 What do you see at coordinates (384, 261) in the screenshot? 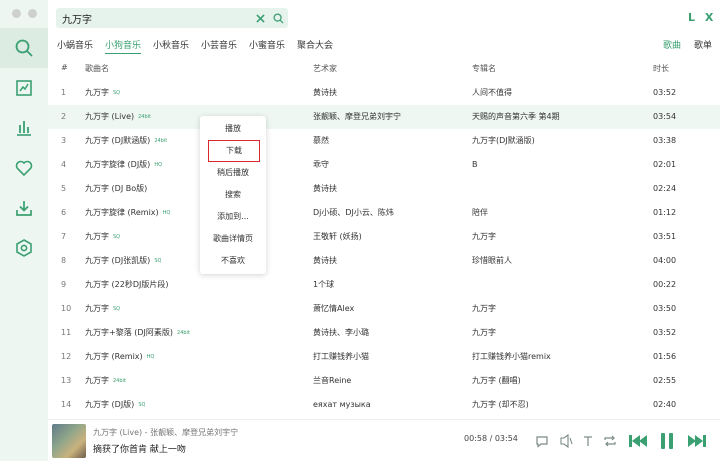
I see `table-row: 8 九万字 (DJ张凯版) SQ 黄诗扶 珍惜眼前人 04:00` at bounding box center [384, 261].